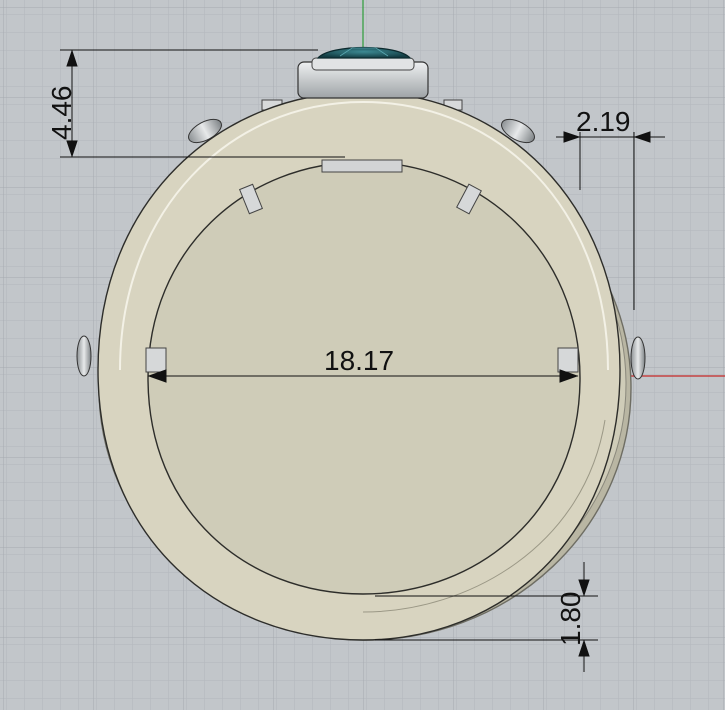 Image resolution: width=725 pixels, height=710 pixels. What do you see at coordinates (568, 360) in the screenshot?
I see `prong-inner-side-right` at bounding box center [568, 360].